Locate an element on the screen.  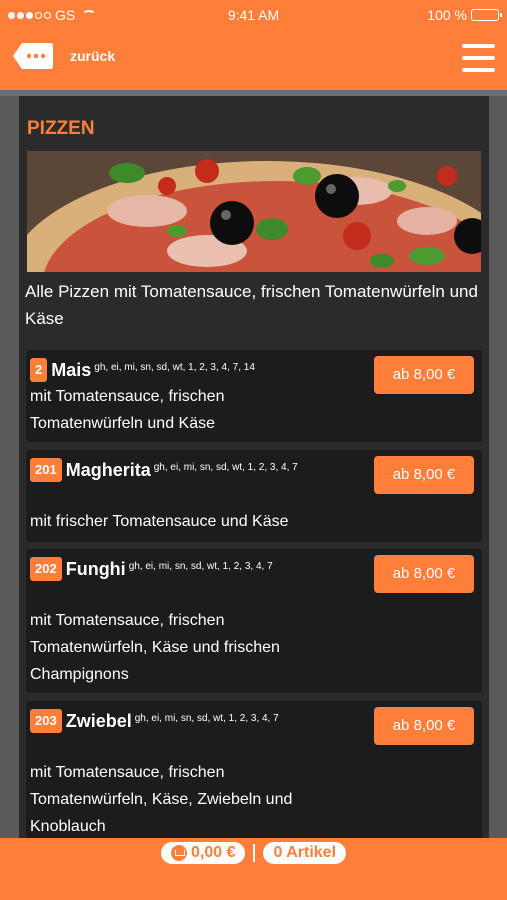
nav-bar: zurück is located at coordinates (253, 60).